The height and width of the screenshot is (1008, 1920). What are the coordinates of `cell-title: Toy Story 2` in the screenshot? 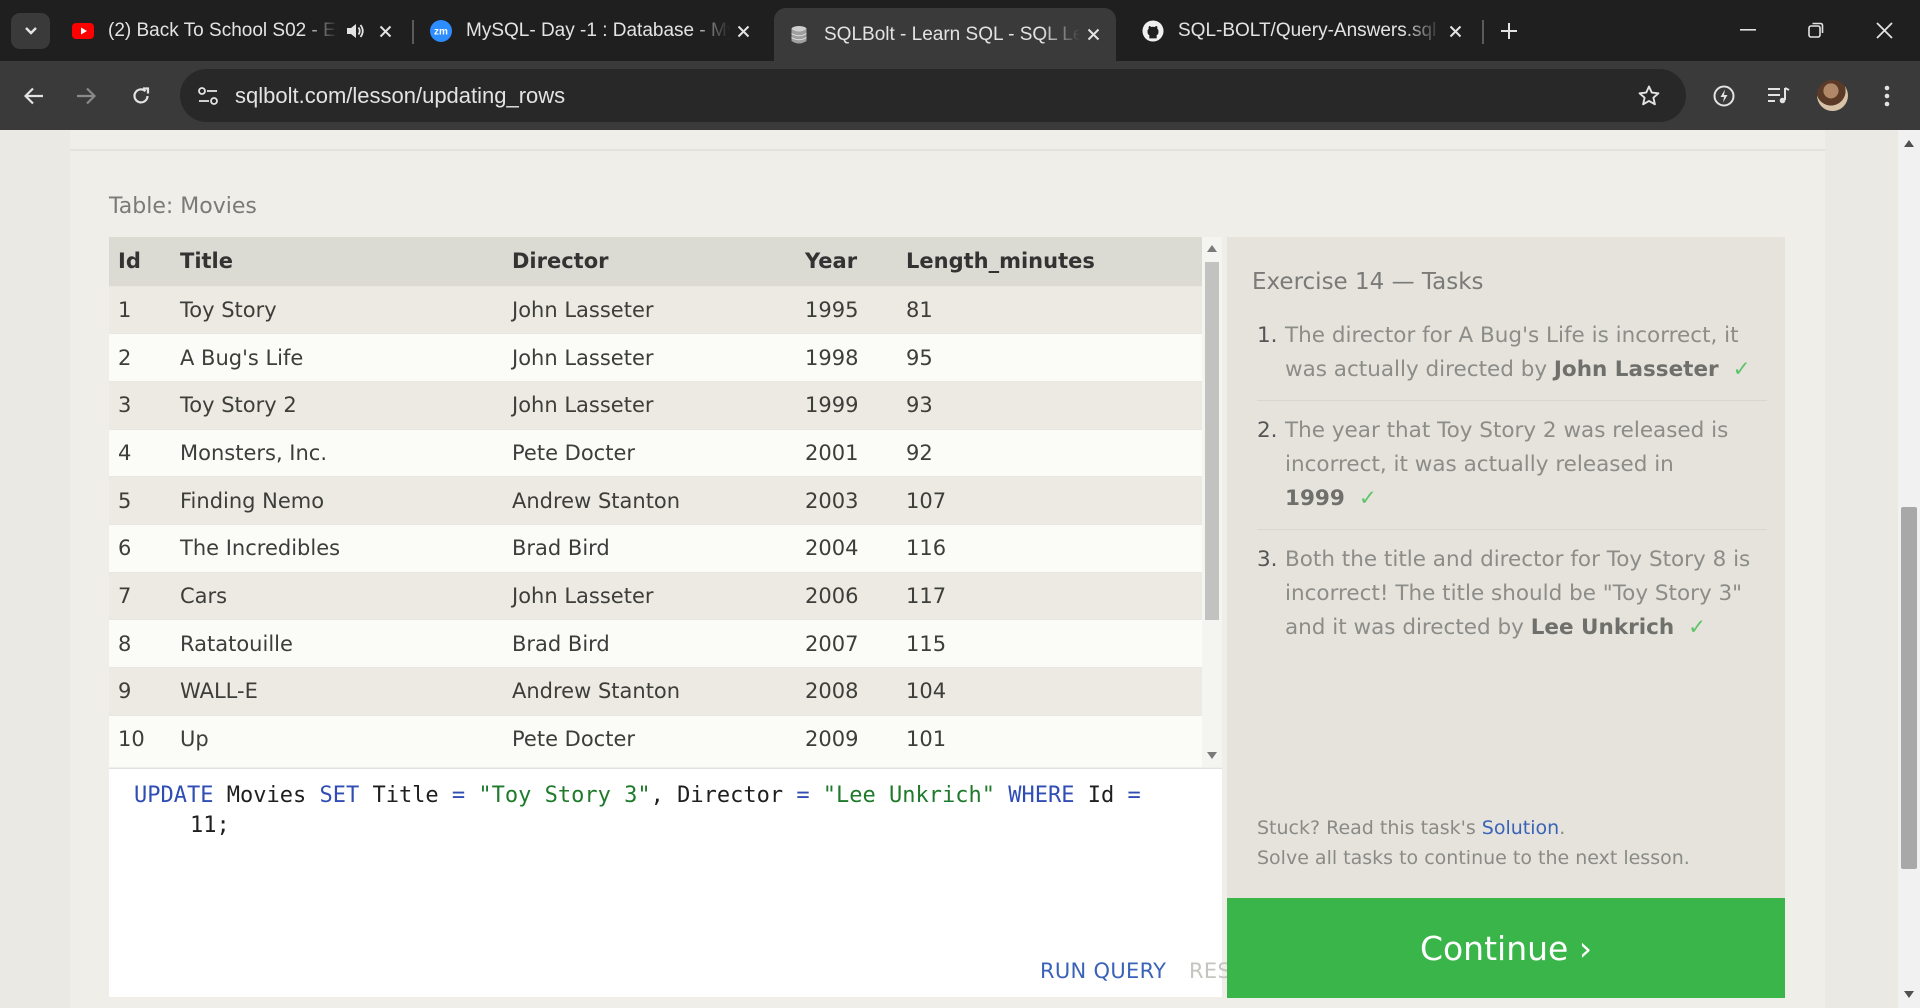 It's located at (238, 405).